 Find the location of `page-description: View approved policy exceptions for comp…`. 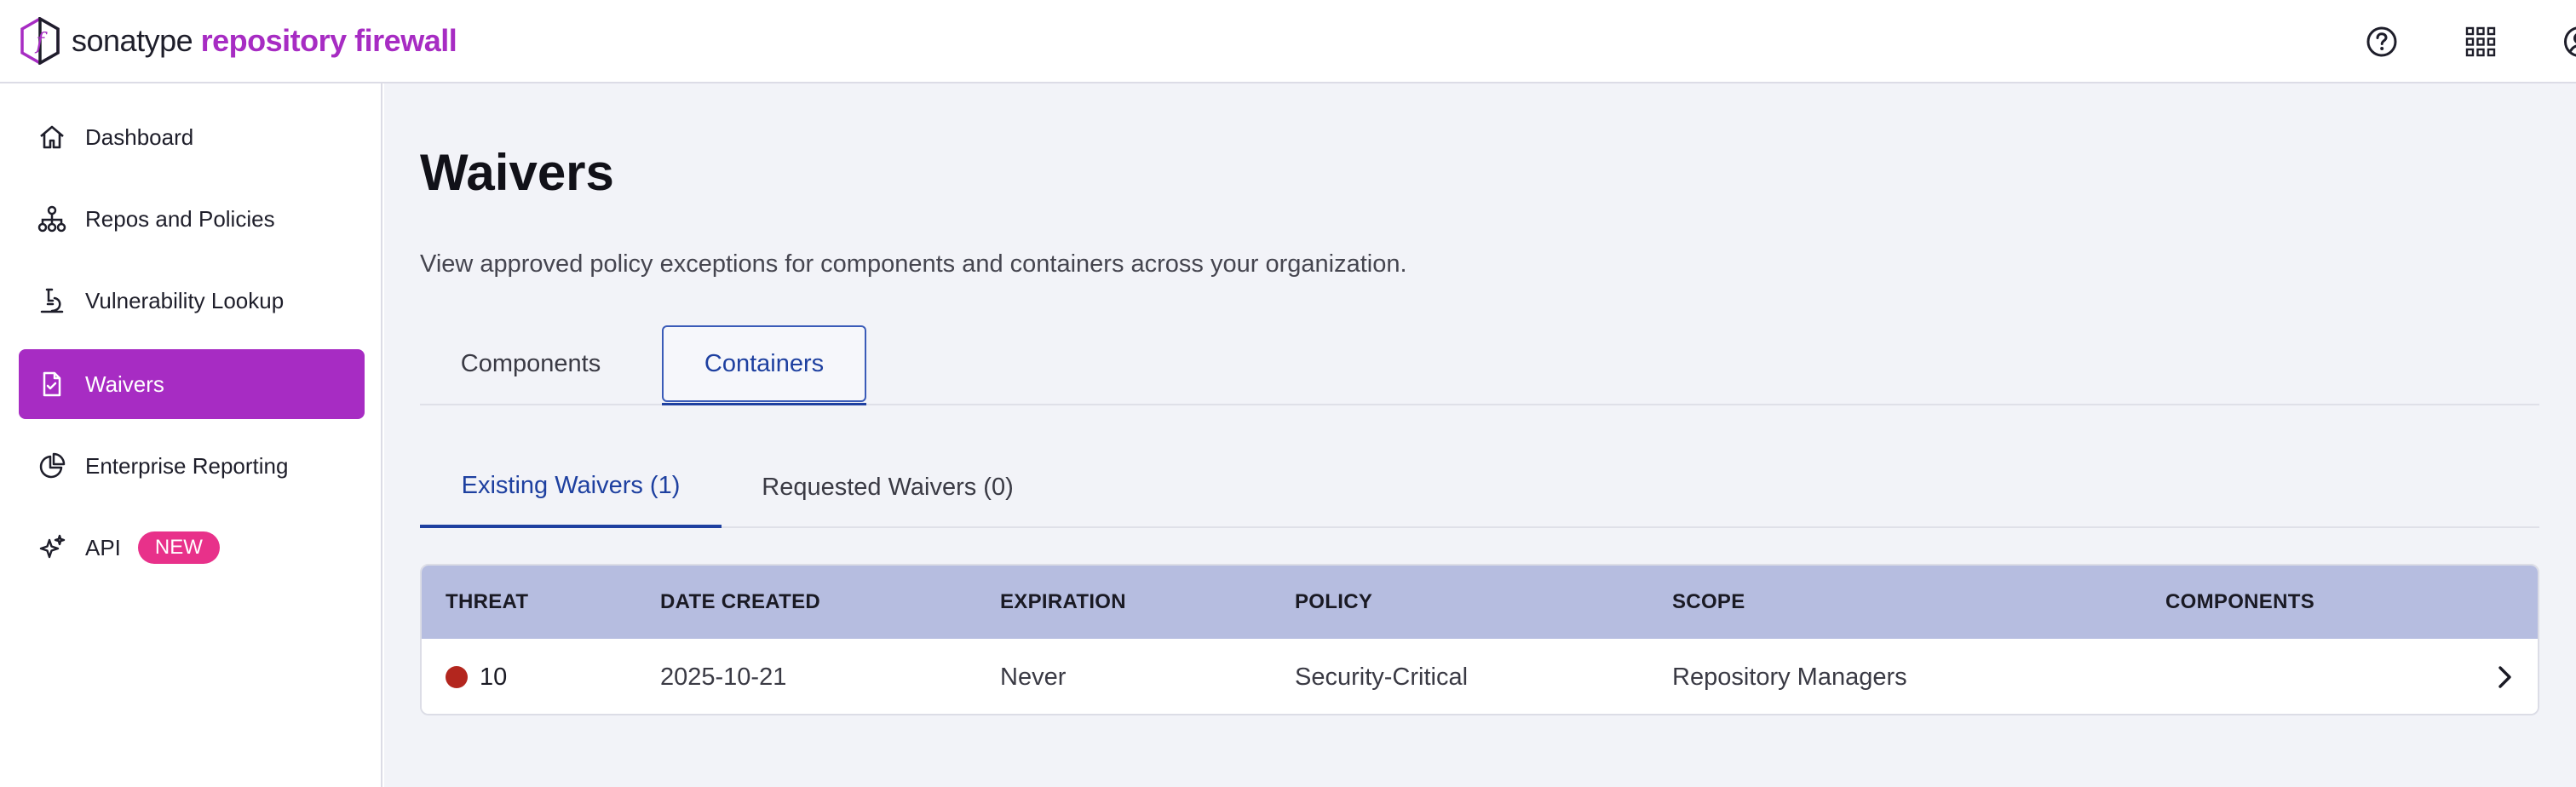

page-description: View approved policy exceptions for comp… is located at coordinates (914, 264).